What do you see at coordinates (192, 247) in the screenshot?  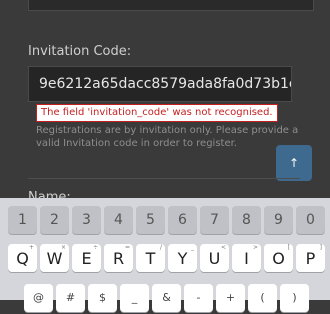 I see `key-y-hint: _` at bounding box center [192, 247].